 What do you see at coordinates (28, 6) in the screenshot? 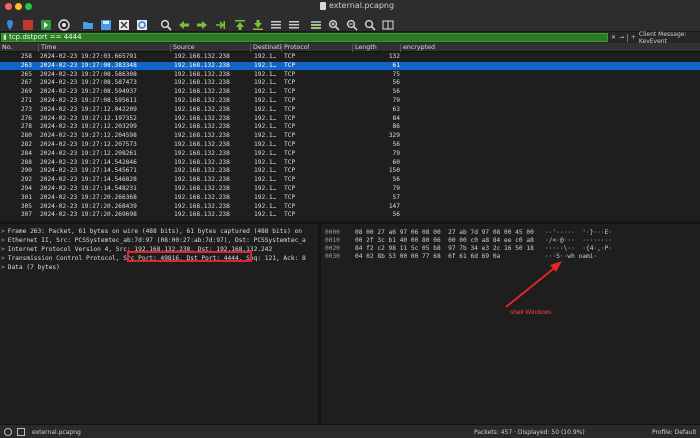
I see `zoom-window-button` at bounding box center [28, 6].